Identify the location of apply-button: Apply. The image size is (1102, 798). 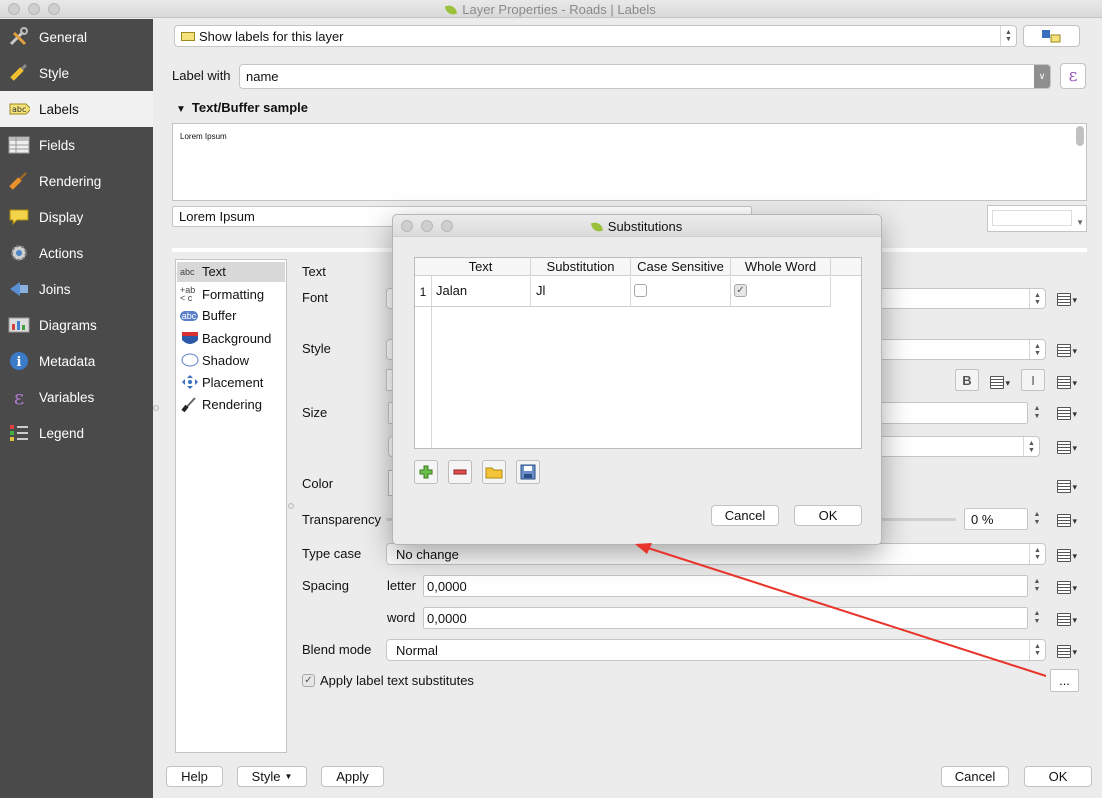
(352, 776).